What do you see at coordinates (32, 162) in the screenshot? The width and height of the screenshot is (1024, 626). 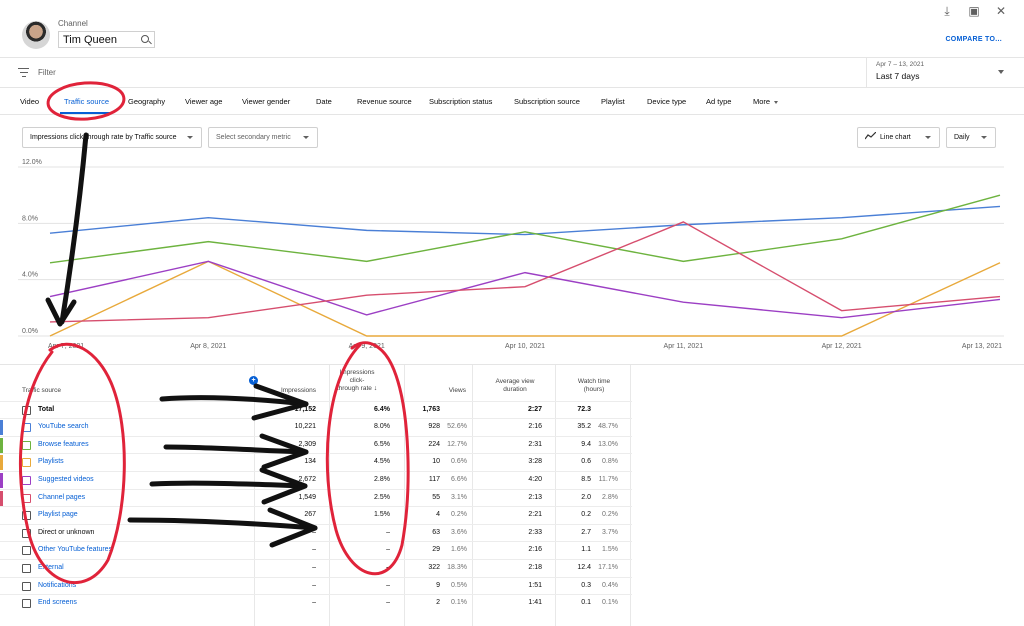 I see `y-tick-label: 12.0%` at bounding box center [32, 162].